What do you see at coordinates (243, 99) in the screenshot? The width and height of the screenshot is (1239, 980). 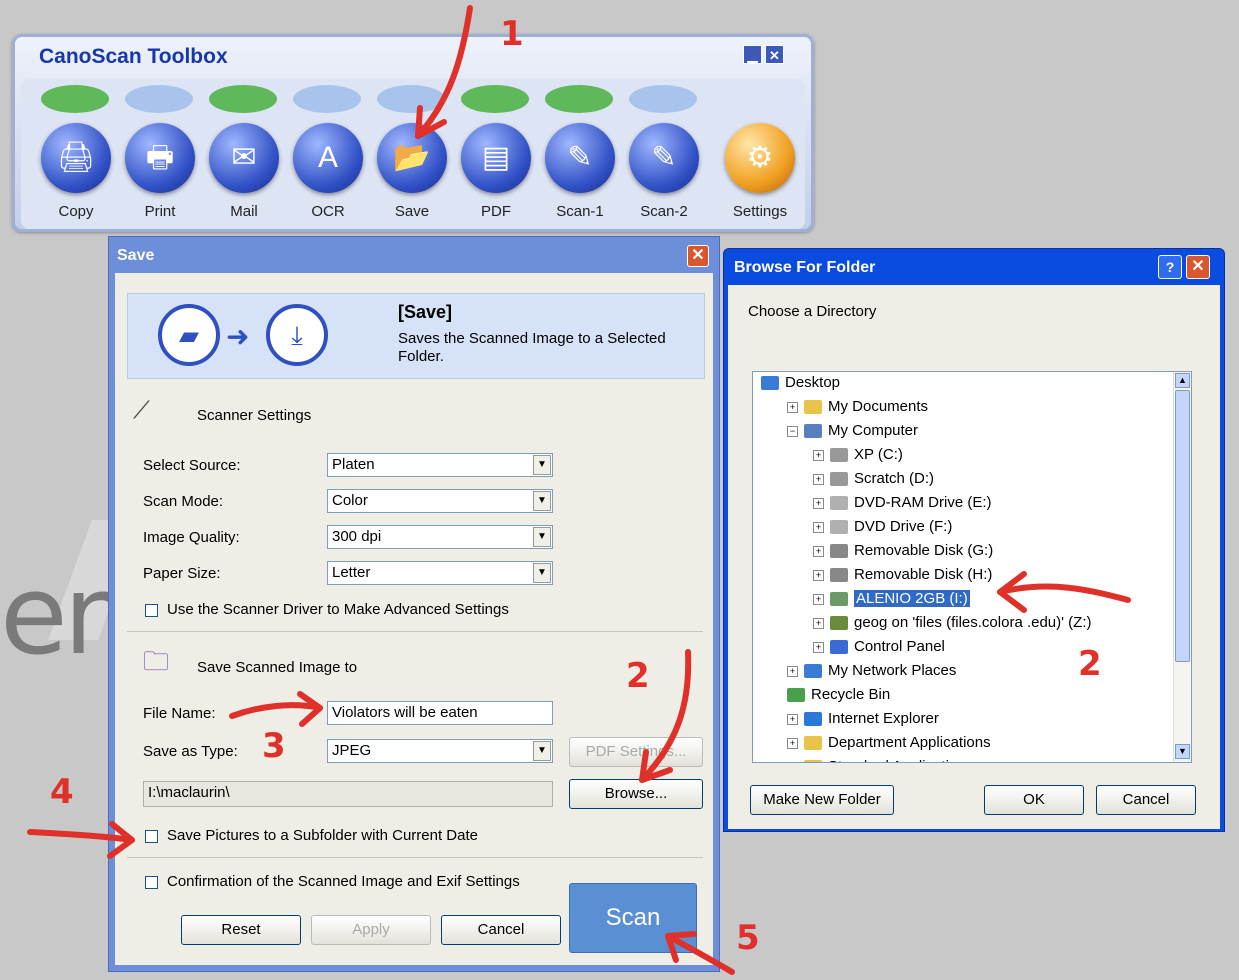 I see `mail-pill` at bounding box center [243, 99].